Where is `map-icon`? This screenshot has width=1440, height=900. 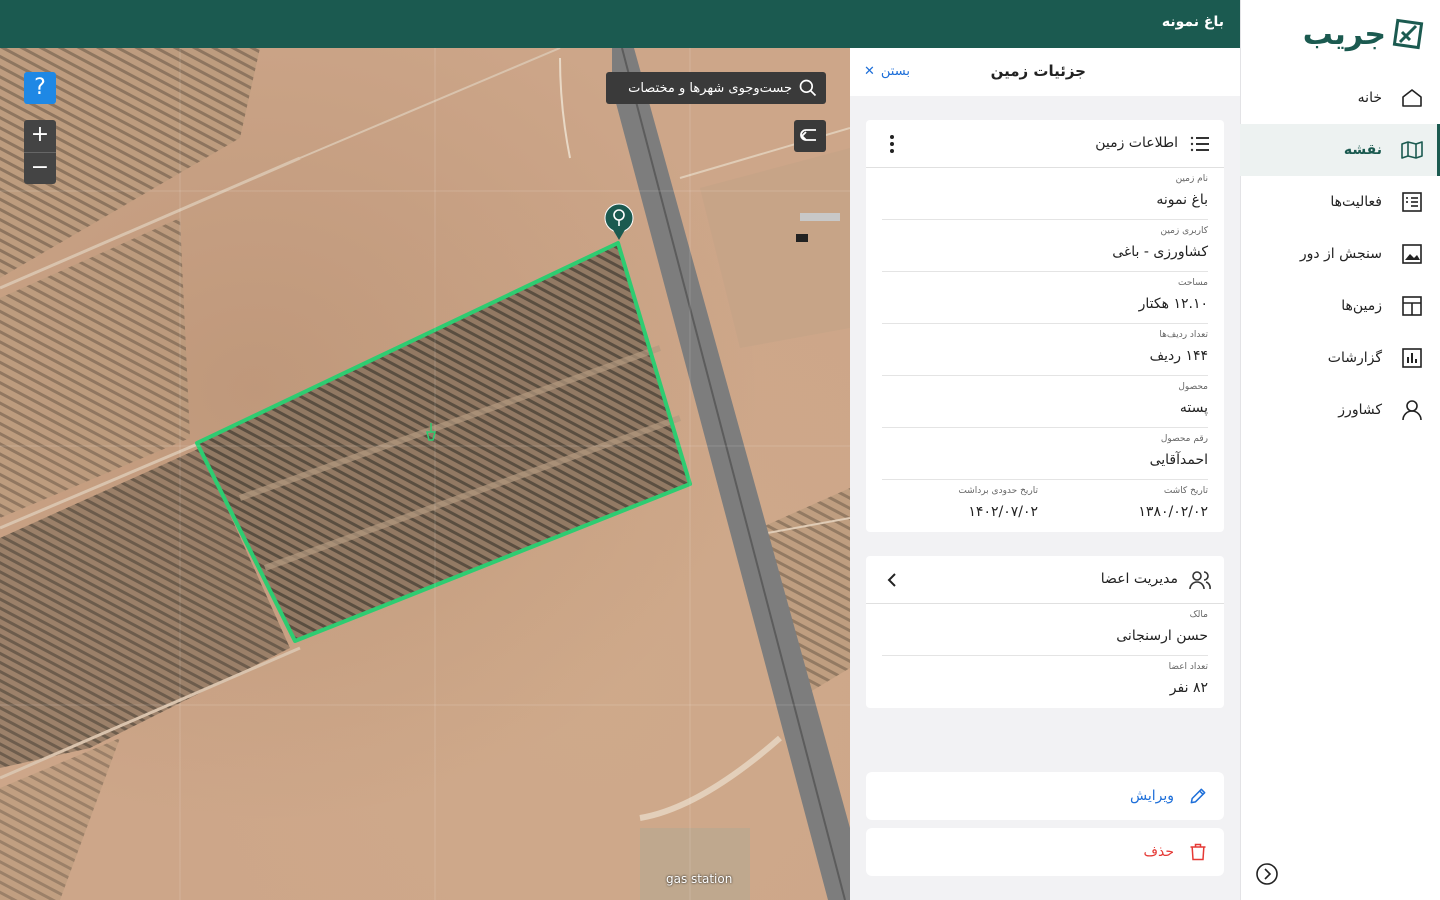 map-icon is located at coordinates (1412, 150).